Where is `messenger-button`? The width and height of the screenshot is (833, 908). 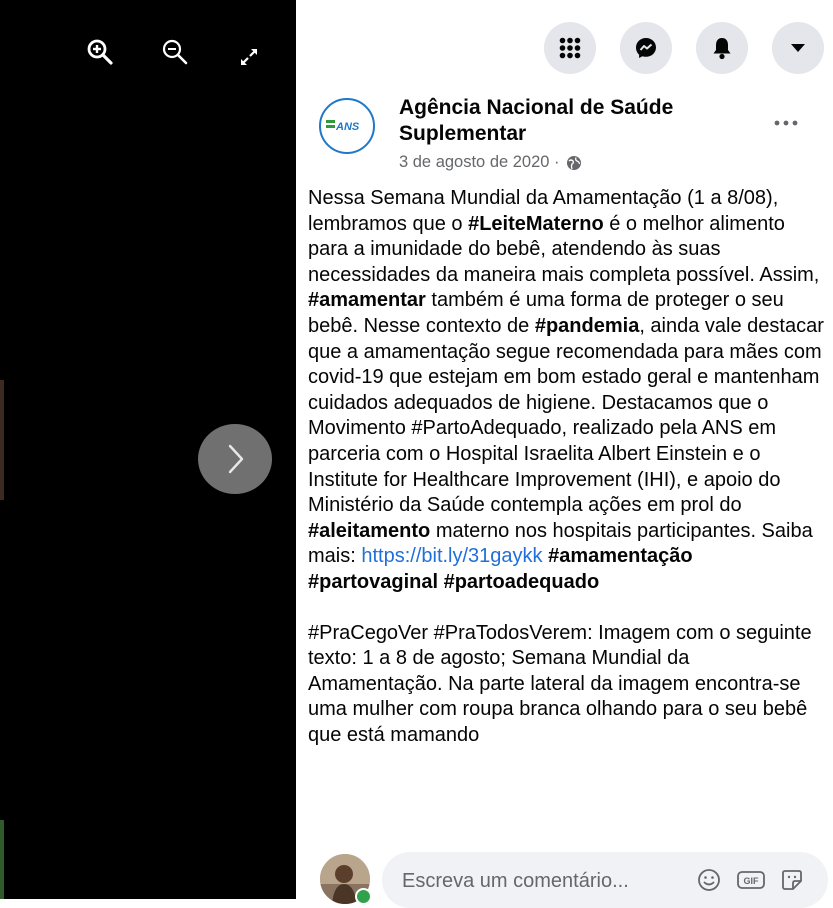
messenger-button is located at coordinates (646, 48).